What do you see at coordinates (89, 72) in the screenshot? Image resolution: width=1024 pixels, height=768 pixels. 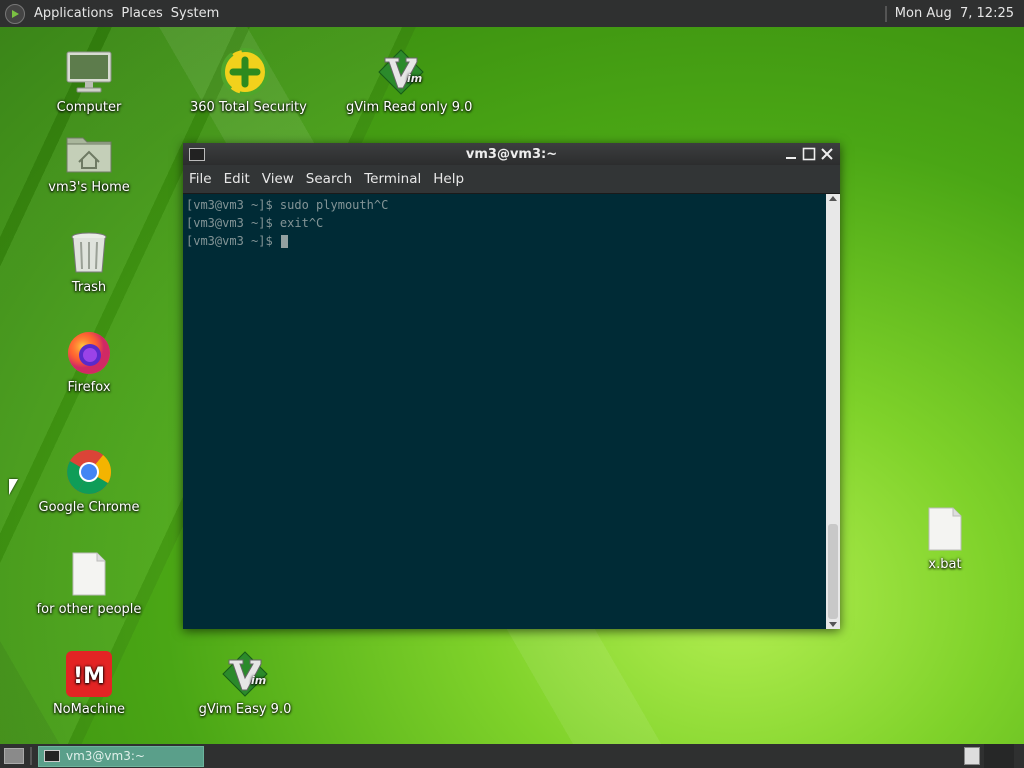 I see `computer-icon` at bounding box center [89, 72].